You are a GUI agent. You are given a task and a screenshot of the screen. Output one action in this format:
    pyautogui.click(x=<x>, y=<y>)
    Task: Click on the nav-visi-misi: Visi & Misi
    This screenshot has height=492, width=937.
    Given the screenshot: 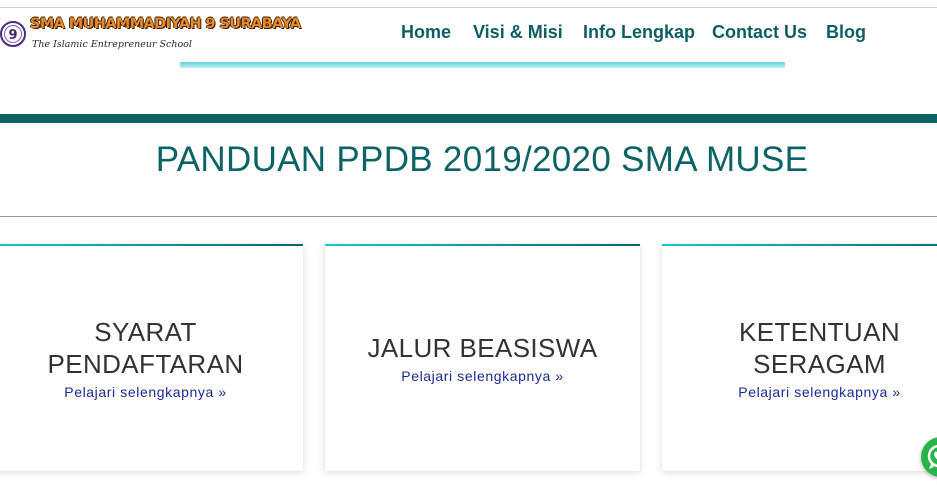 What is the action you would take?
    pyautogui.click(x=518, y=32)
    